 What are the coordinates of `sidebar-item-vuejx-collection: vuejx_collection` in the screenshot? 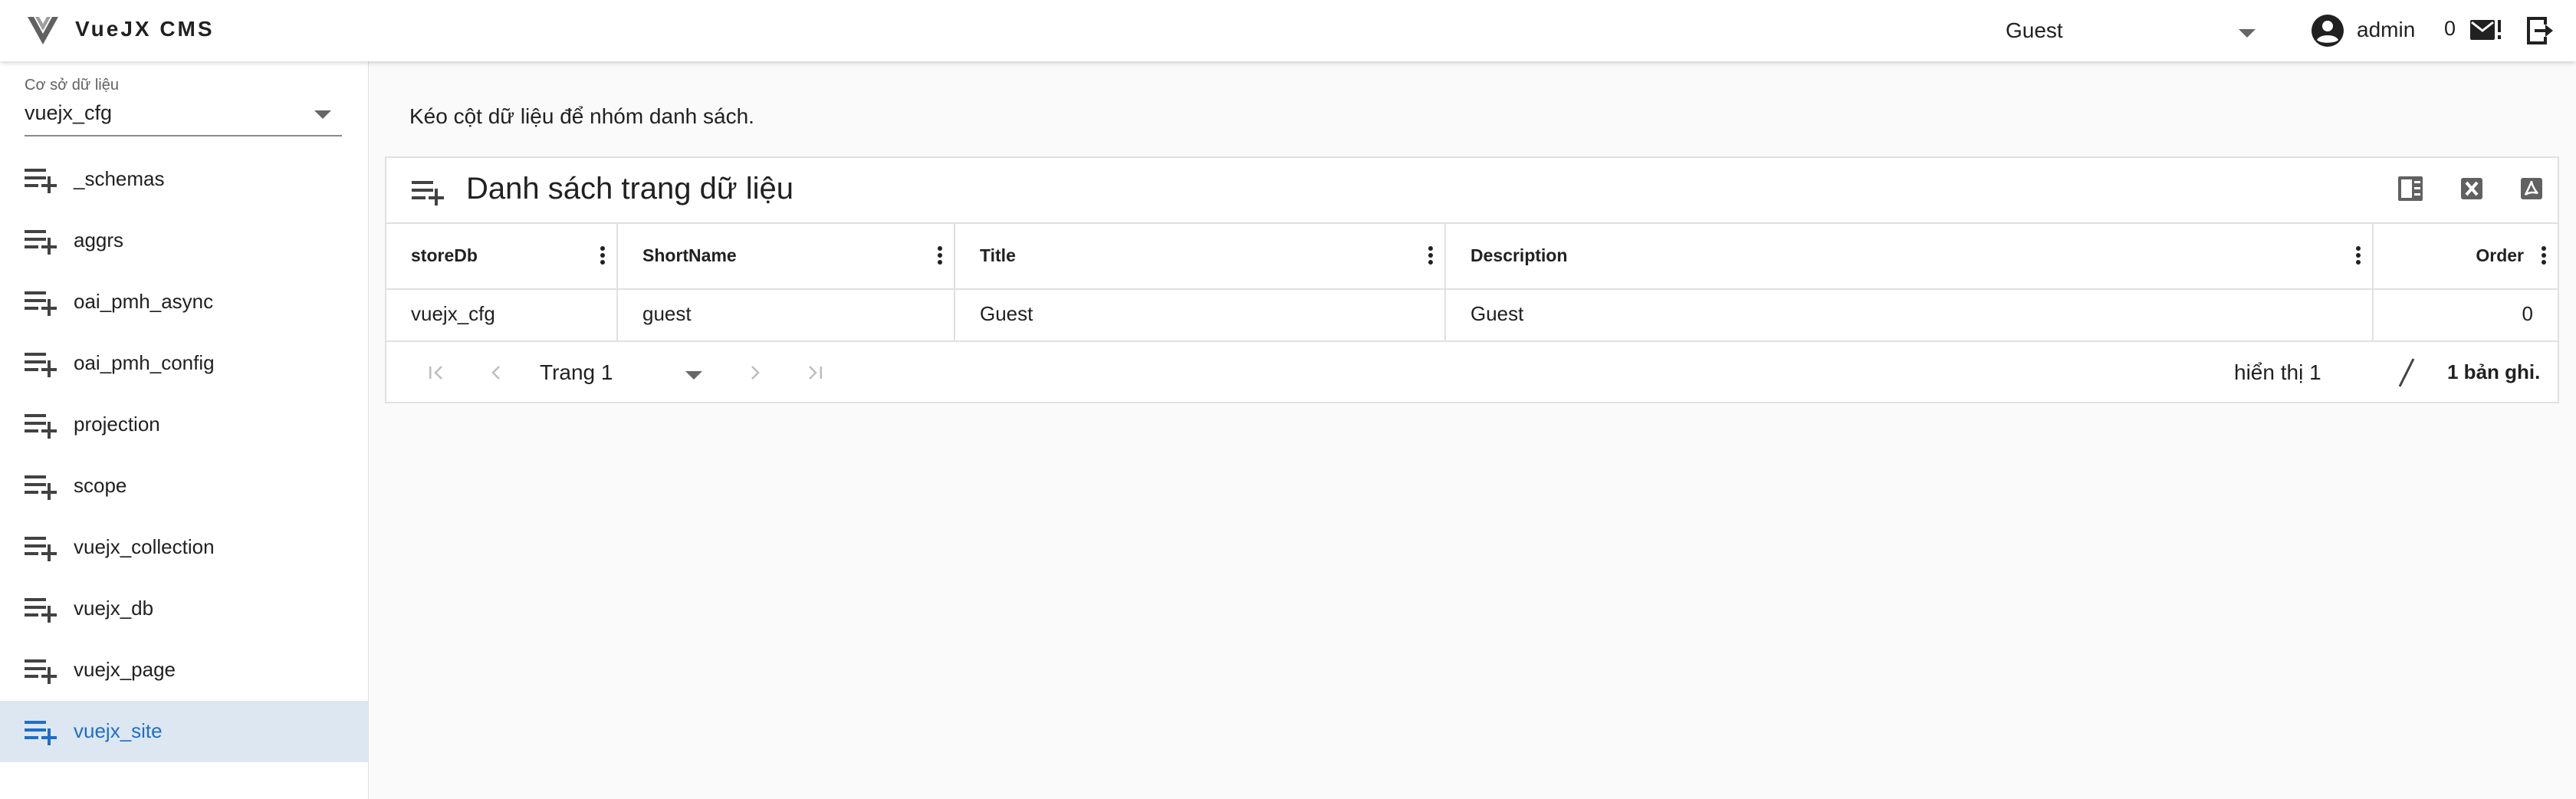 It's located at (184, 547).